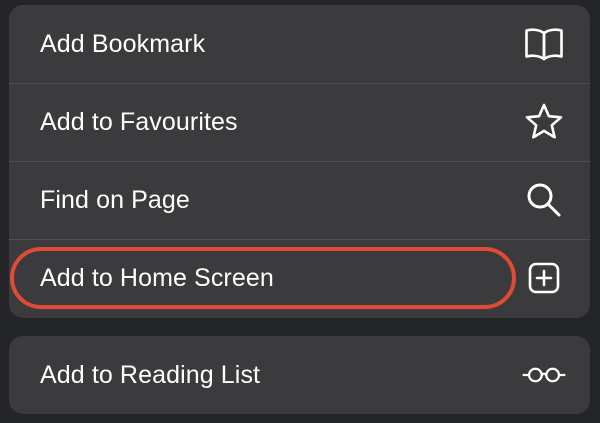 The height and width of the screenshot is (423, 600). What do you see at coordinates (115, 199) in the screenshot?
I see `find-on-page-label: Find on Page` at bounding box center [115, 199].